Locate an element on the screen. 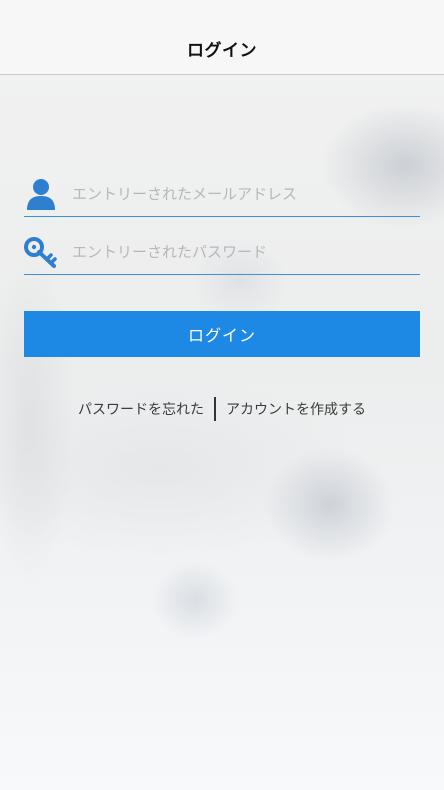 The height and width of the screenshot is (790, 444). page-title: ログイン is located at coordinates (222, 51).